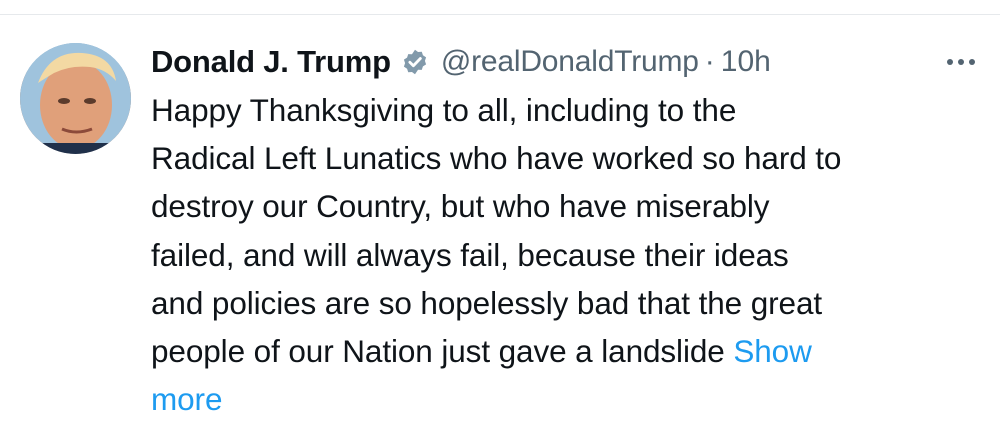 The width and height of the screenshot is (1000, 433). I want to click on ellipsis-icon, so click(961, 62).